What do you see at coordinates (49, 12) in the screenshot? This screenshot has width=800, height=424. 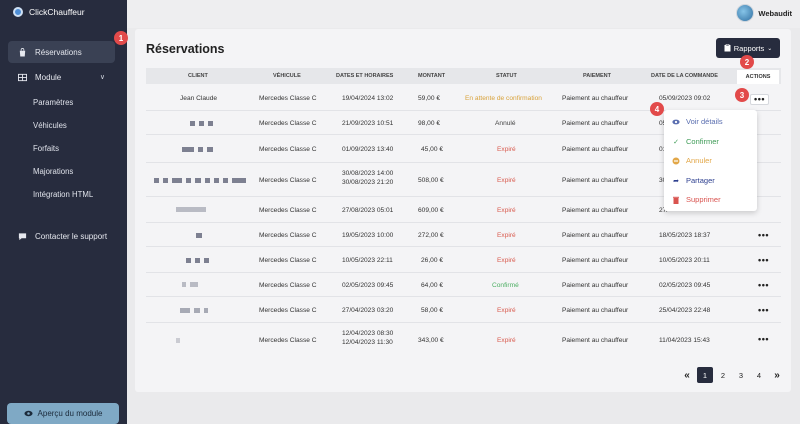 I see `brand: ClickChauffeur` at bounding box center [49, 12].